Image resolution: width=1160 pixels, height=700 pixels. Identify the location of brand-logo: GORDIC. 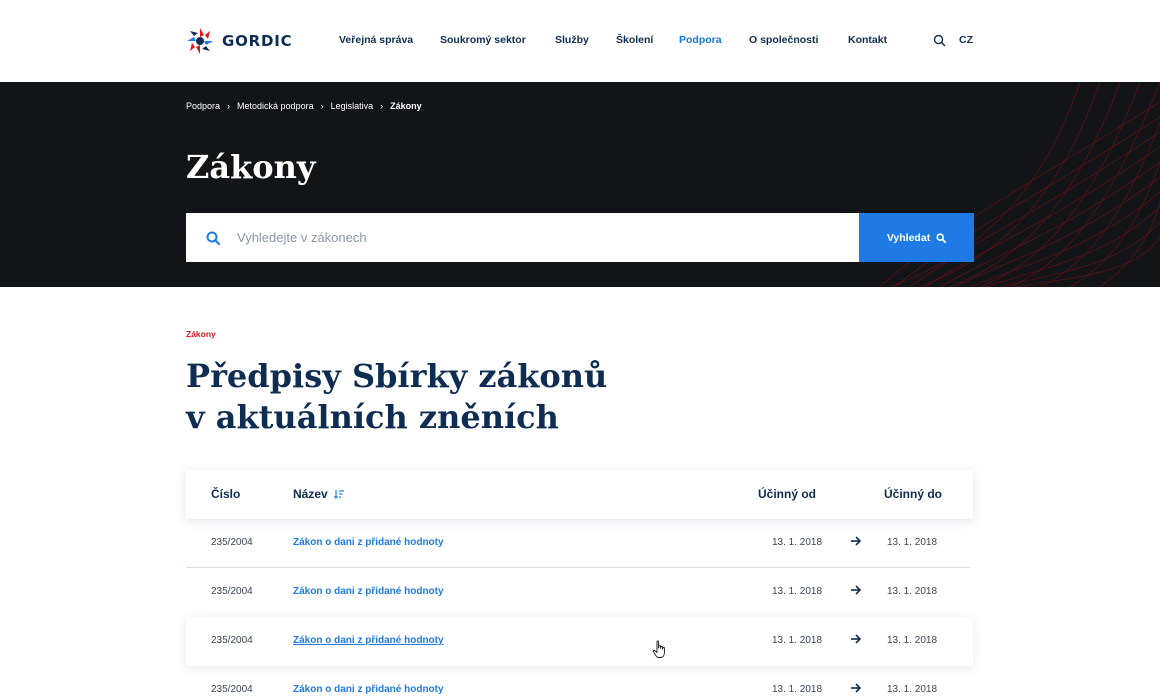
(239, 41).